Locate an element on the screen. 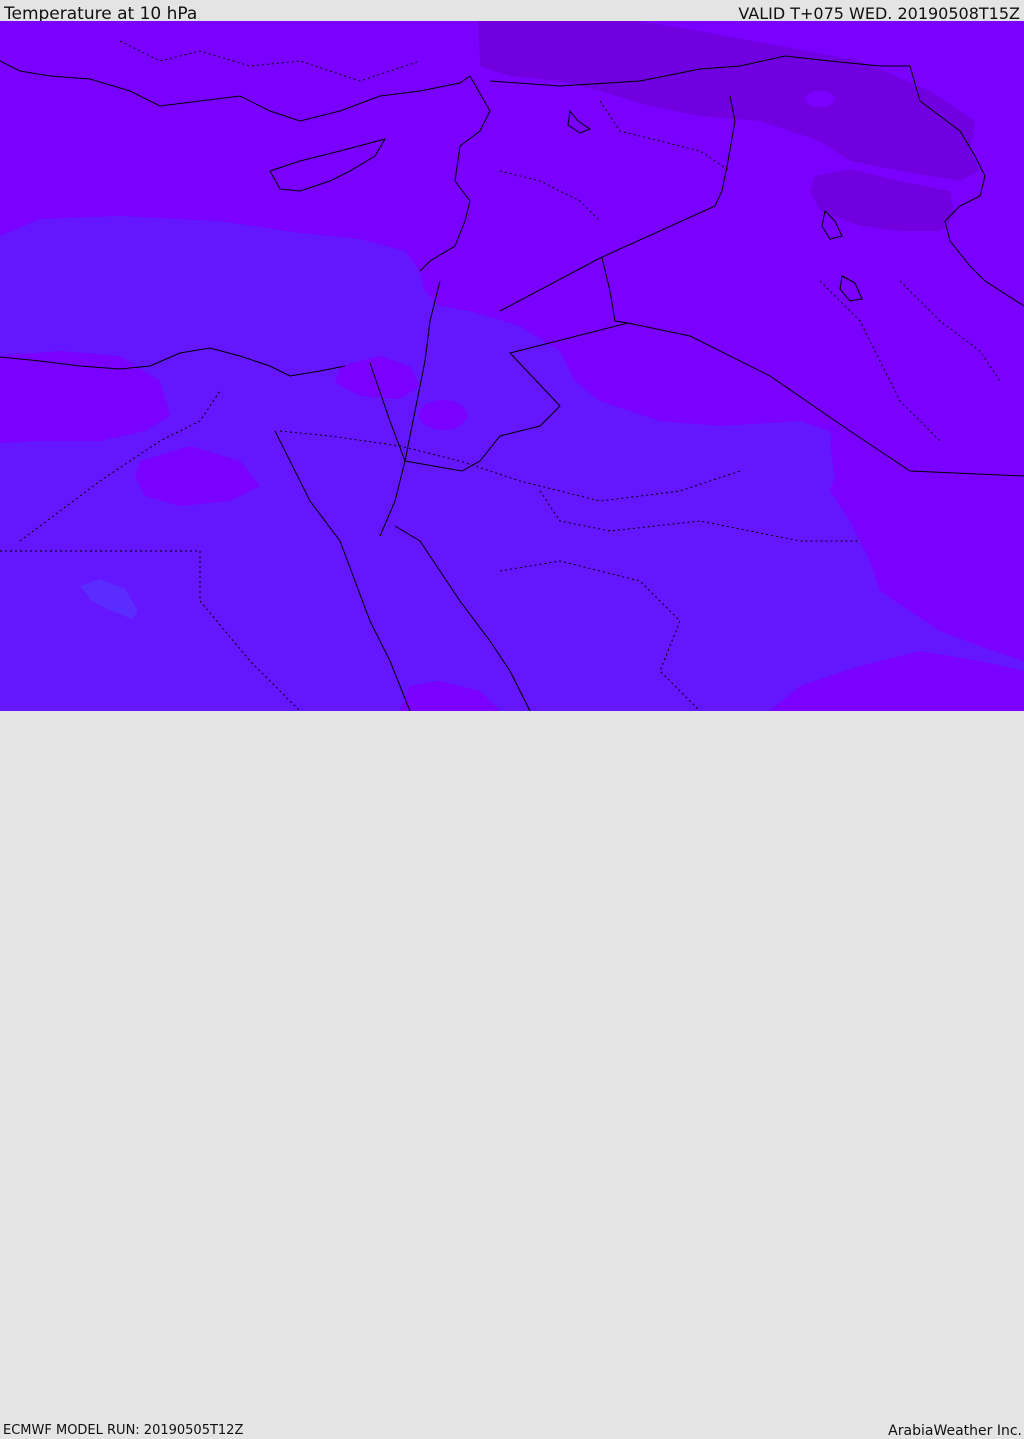 This screenshot has width=1024, height=1439. credit-label: ArabiaWeather Inc. is located at coordinates (955, 1431).